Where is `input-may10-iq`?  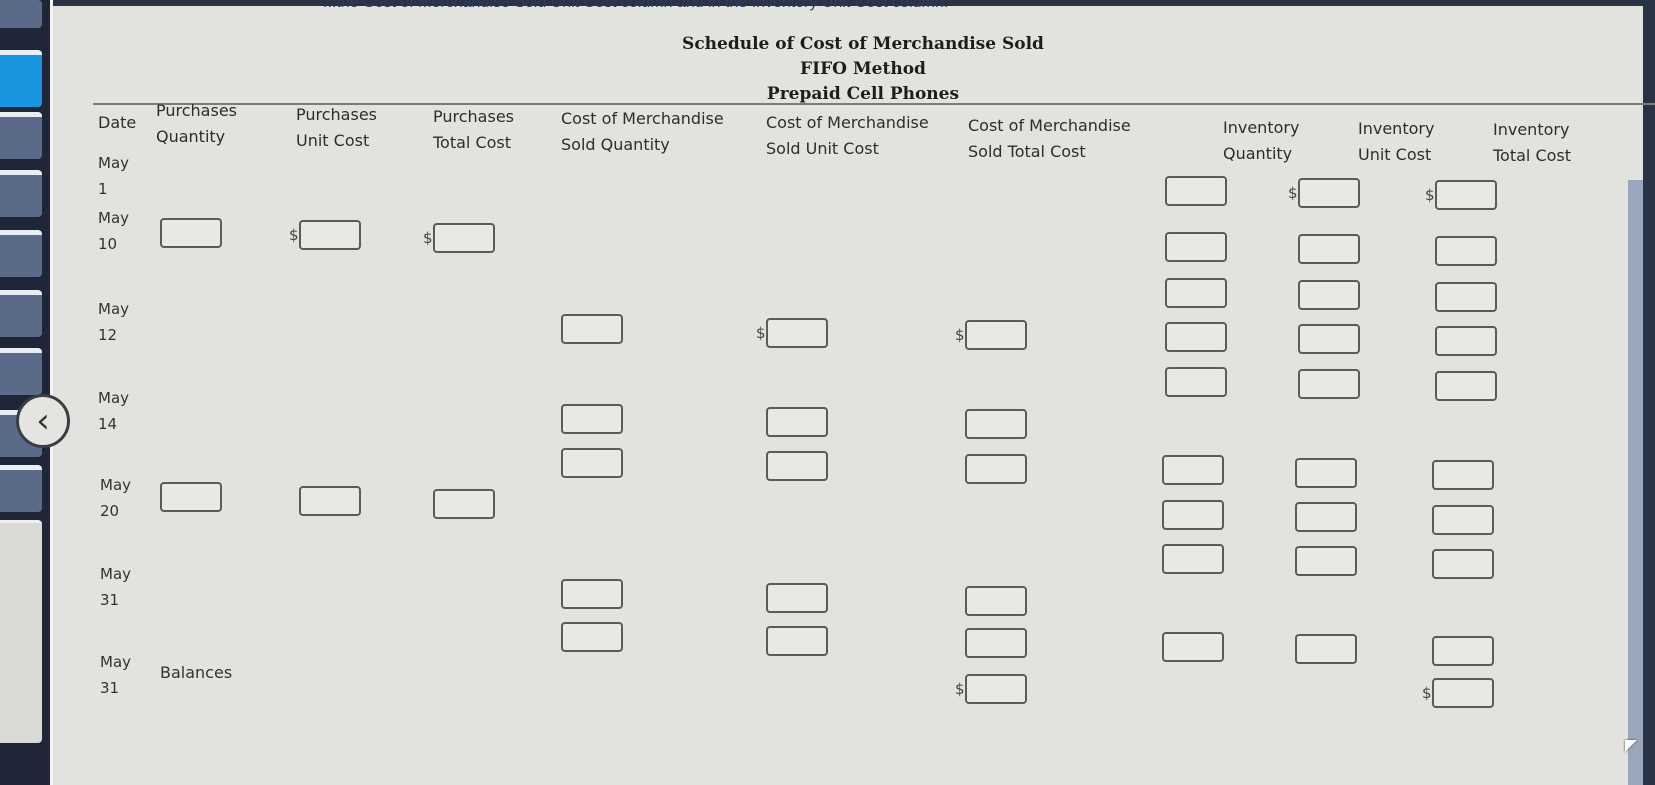 input-may10-iq is located at coordinates (1196, 247).